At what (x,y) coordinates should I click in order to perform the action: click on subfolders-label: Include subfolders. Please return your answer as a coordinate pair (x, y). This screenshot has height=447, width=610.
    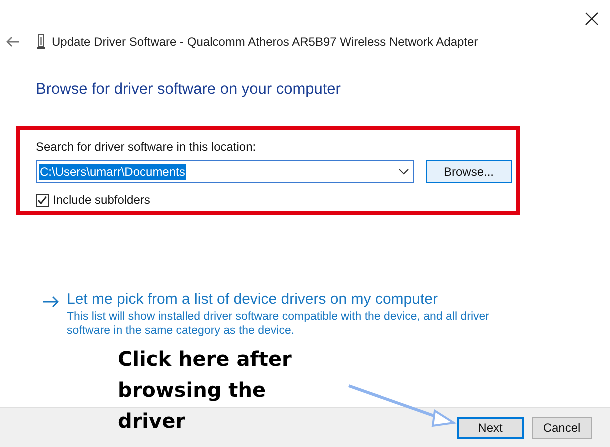
    Looking at the image, I should click on (101, 201).